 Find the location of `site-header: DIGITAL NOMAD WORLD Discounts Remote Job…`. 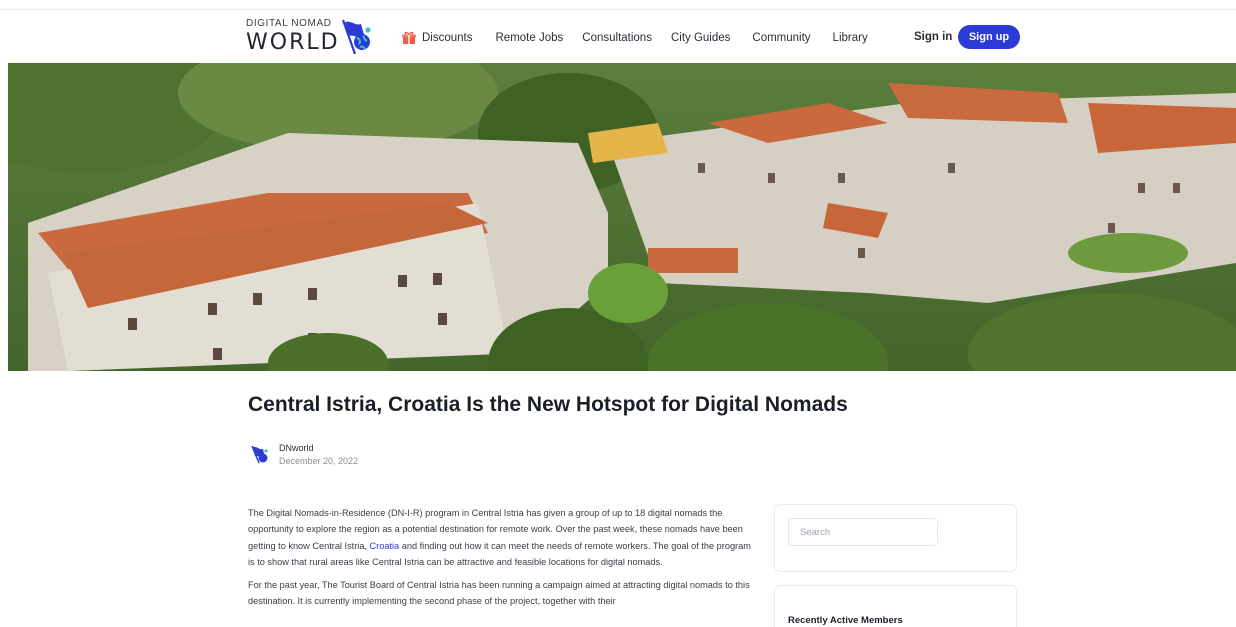

site-header: DIGITAL NOMAD WORLD Discounts Remote Job… is located at coordinates (618, 36).